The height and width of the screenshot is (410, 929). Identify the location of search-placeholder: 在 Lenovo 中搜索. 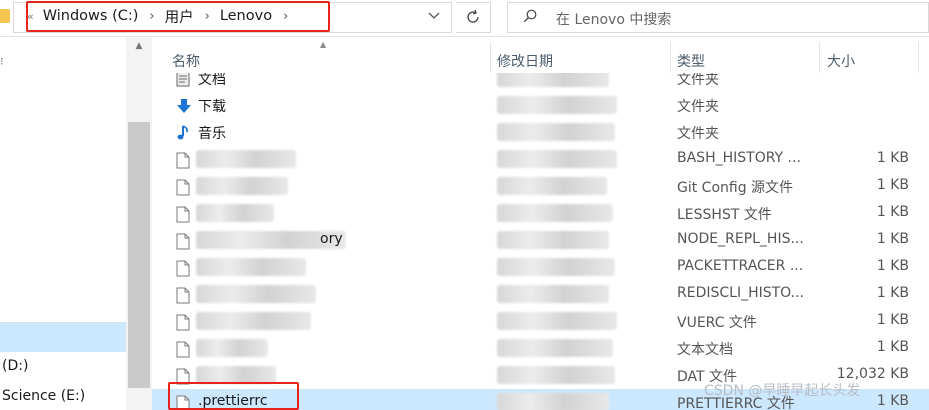
(614, 20).